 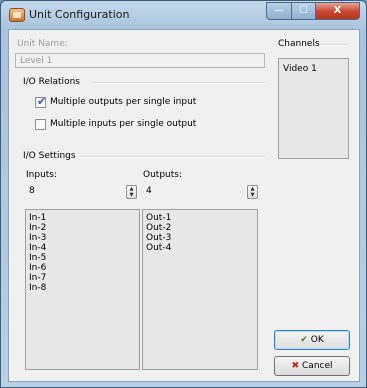 I want to click on multiple-inputs-label: Multiple inputs per single output, so click(x=123, y=124).